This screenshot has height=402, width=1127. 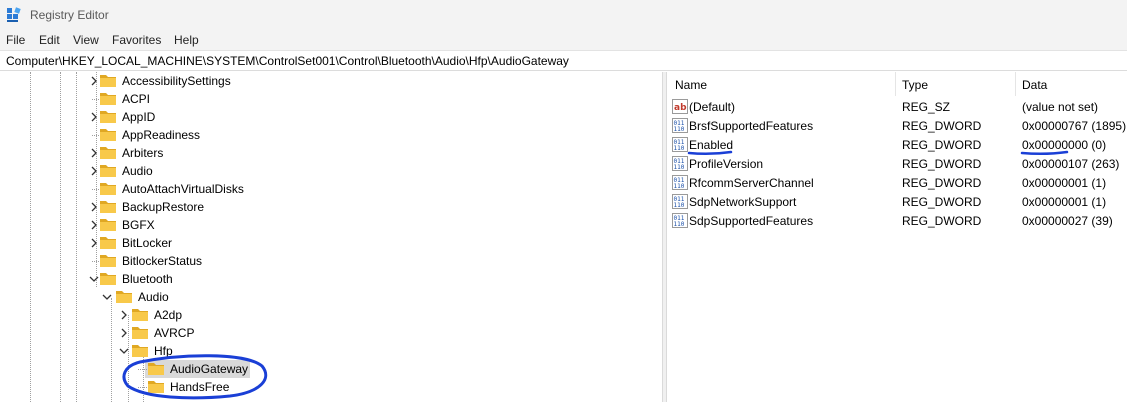 What do you see at coordinates (691, 84) in the screenshot?
I see `column-header-name: Name` at bounding box center [691, 84].